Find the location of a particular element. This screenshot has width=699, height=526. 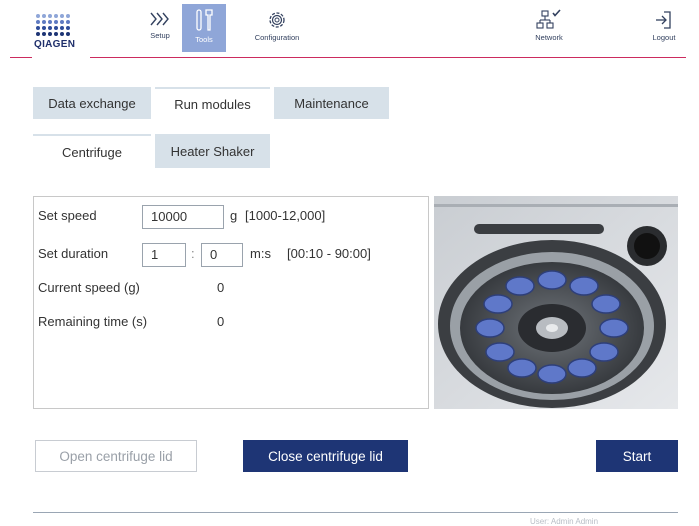

logout-icon is located at coordinates (663, 20).